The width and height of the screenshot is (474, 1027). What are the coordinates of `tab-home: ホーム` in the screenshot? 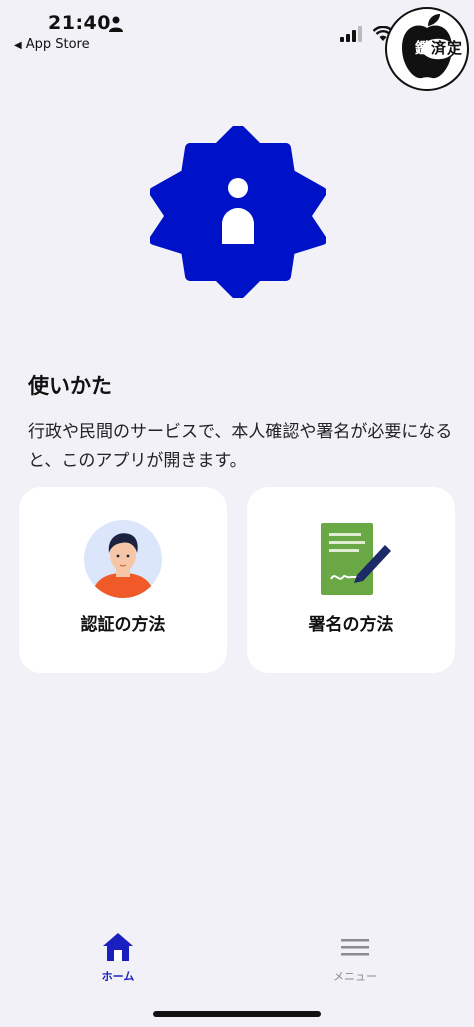 It's located at (118, 958).